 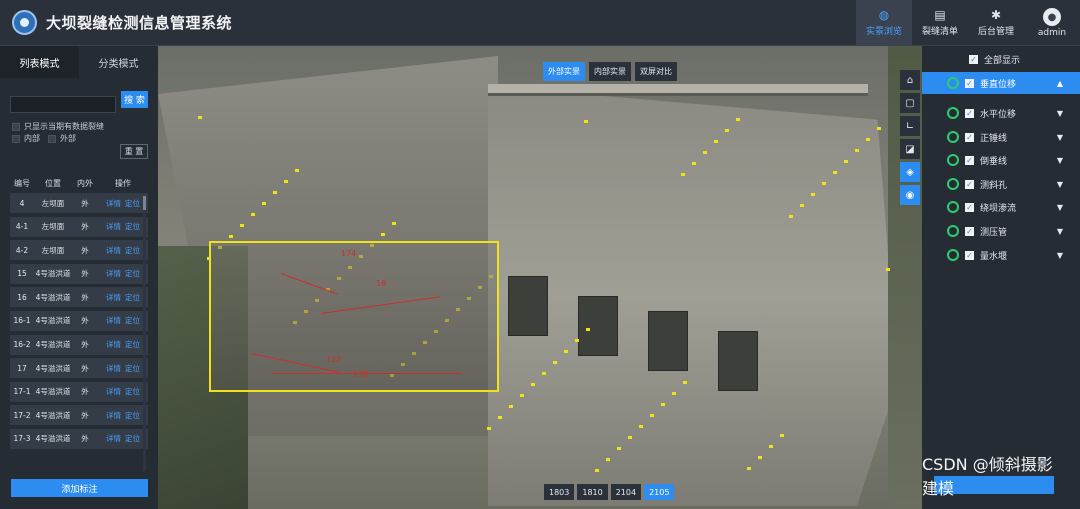 I want to click on add-annotation-button: 添加标注, so click(x=79, y=488).